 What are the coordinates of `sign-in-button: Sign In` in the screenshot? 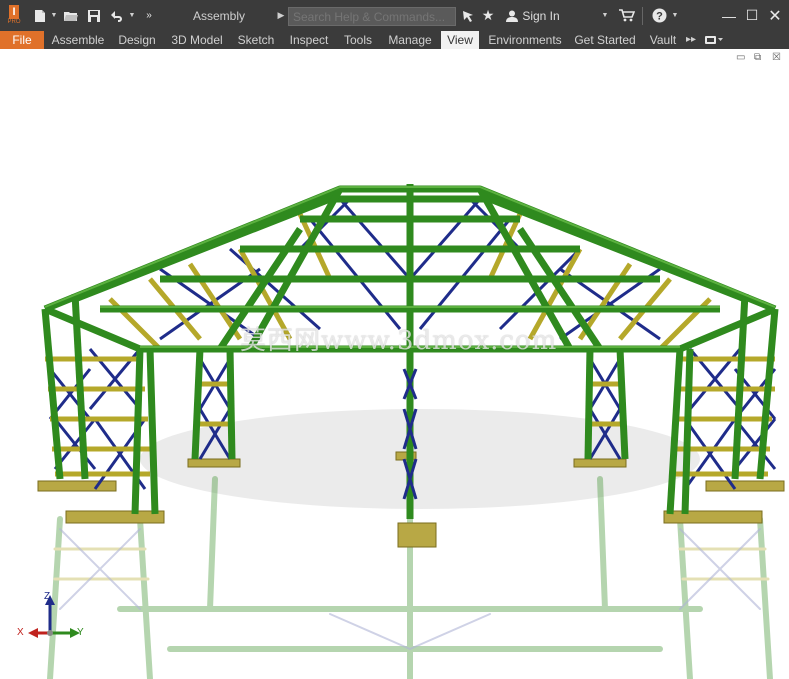 It's located at (533, 15).